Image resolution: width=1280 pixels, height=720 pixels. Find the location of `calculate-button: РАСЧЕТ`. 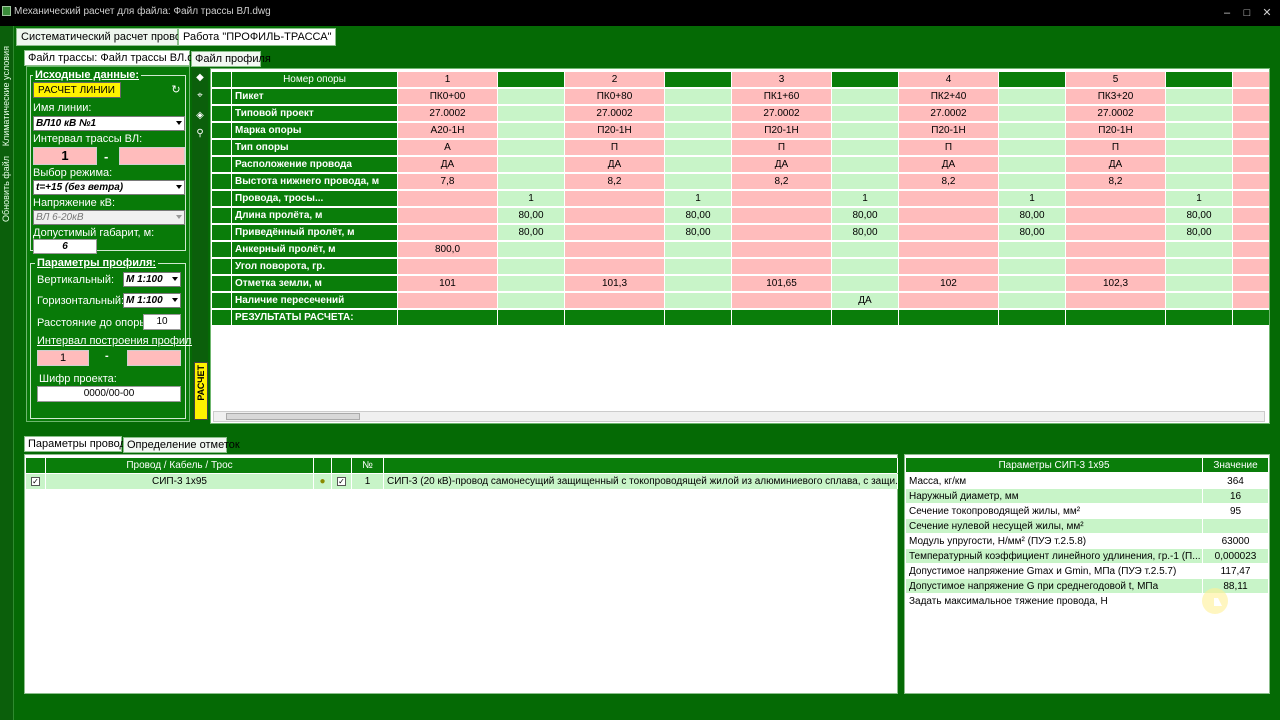

calculate-button: РАСЧЕТ is located at coordinates (201, 391).